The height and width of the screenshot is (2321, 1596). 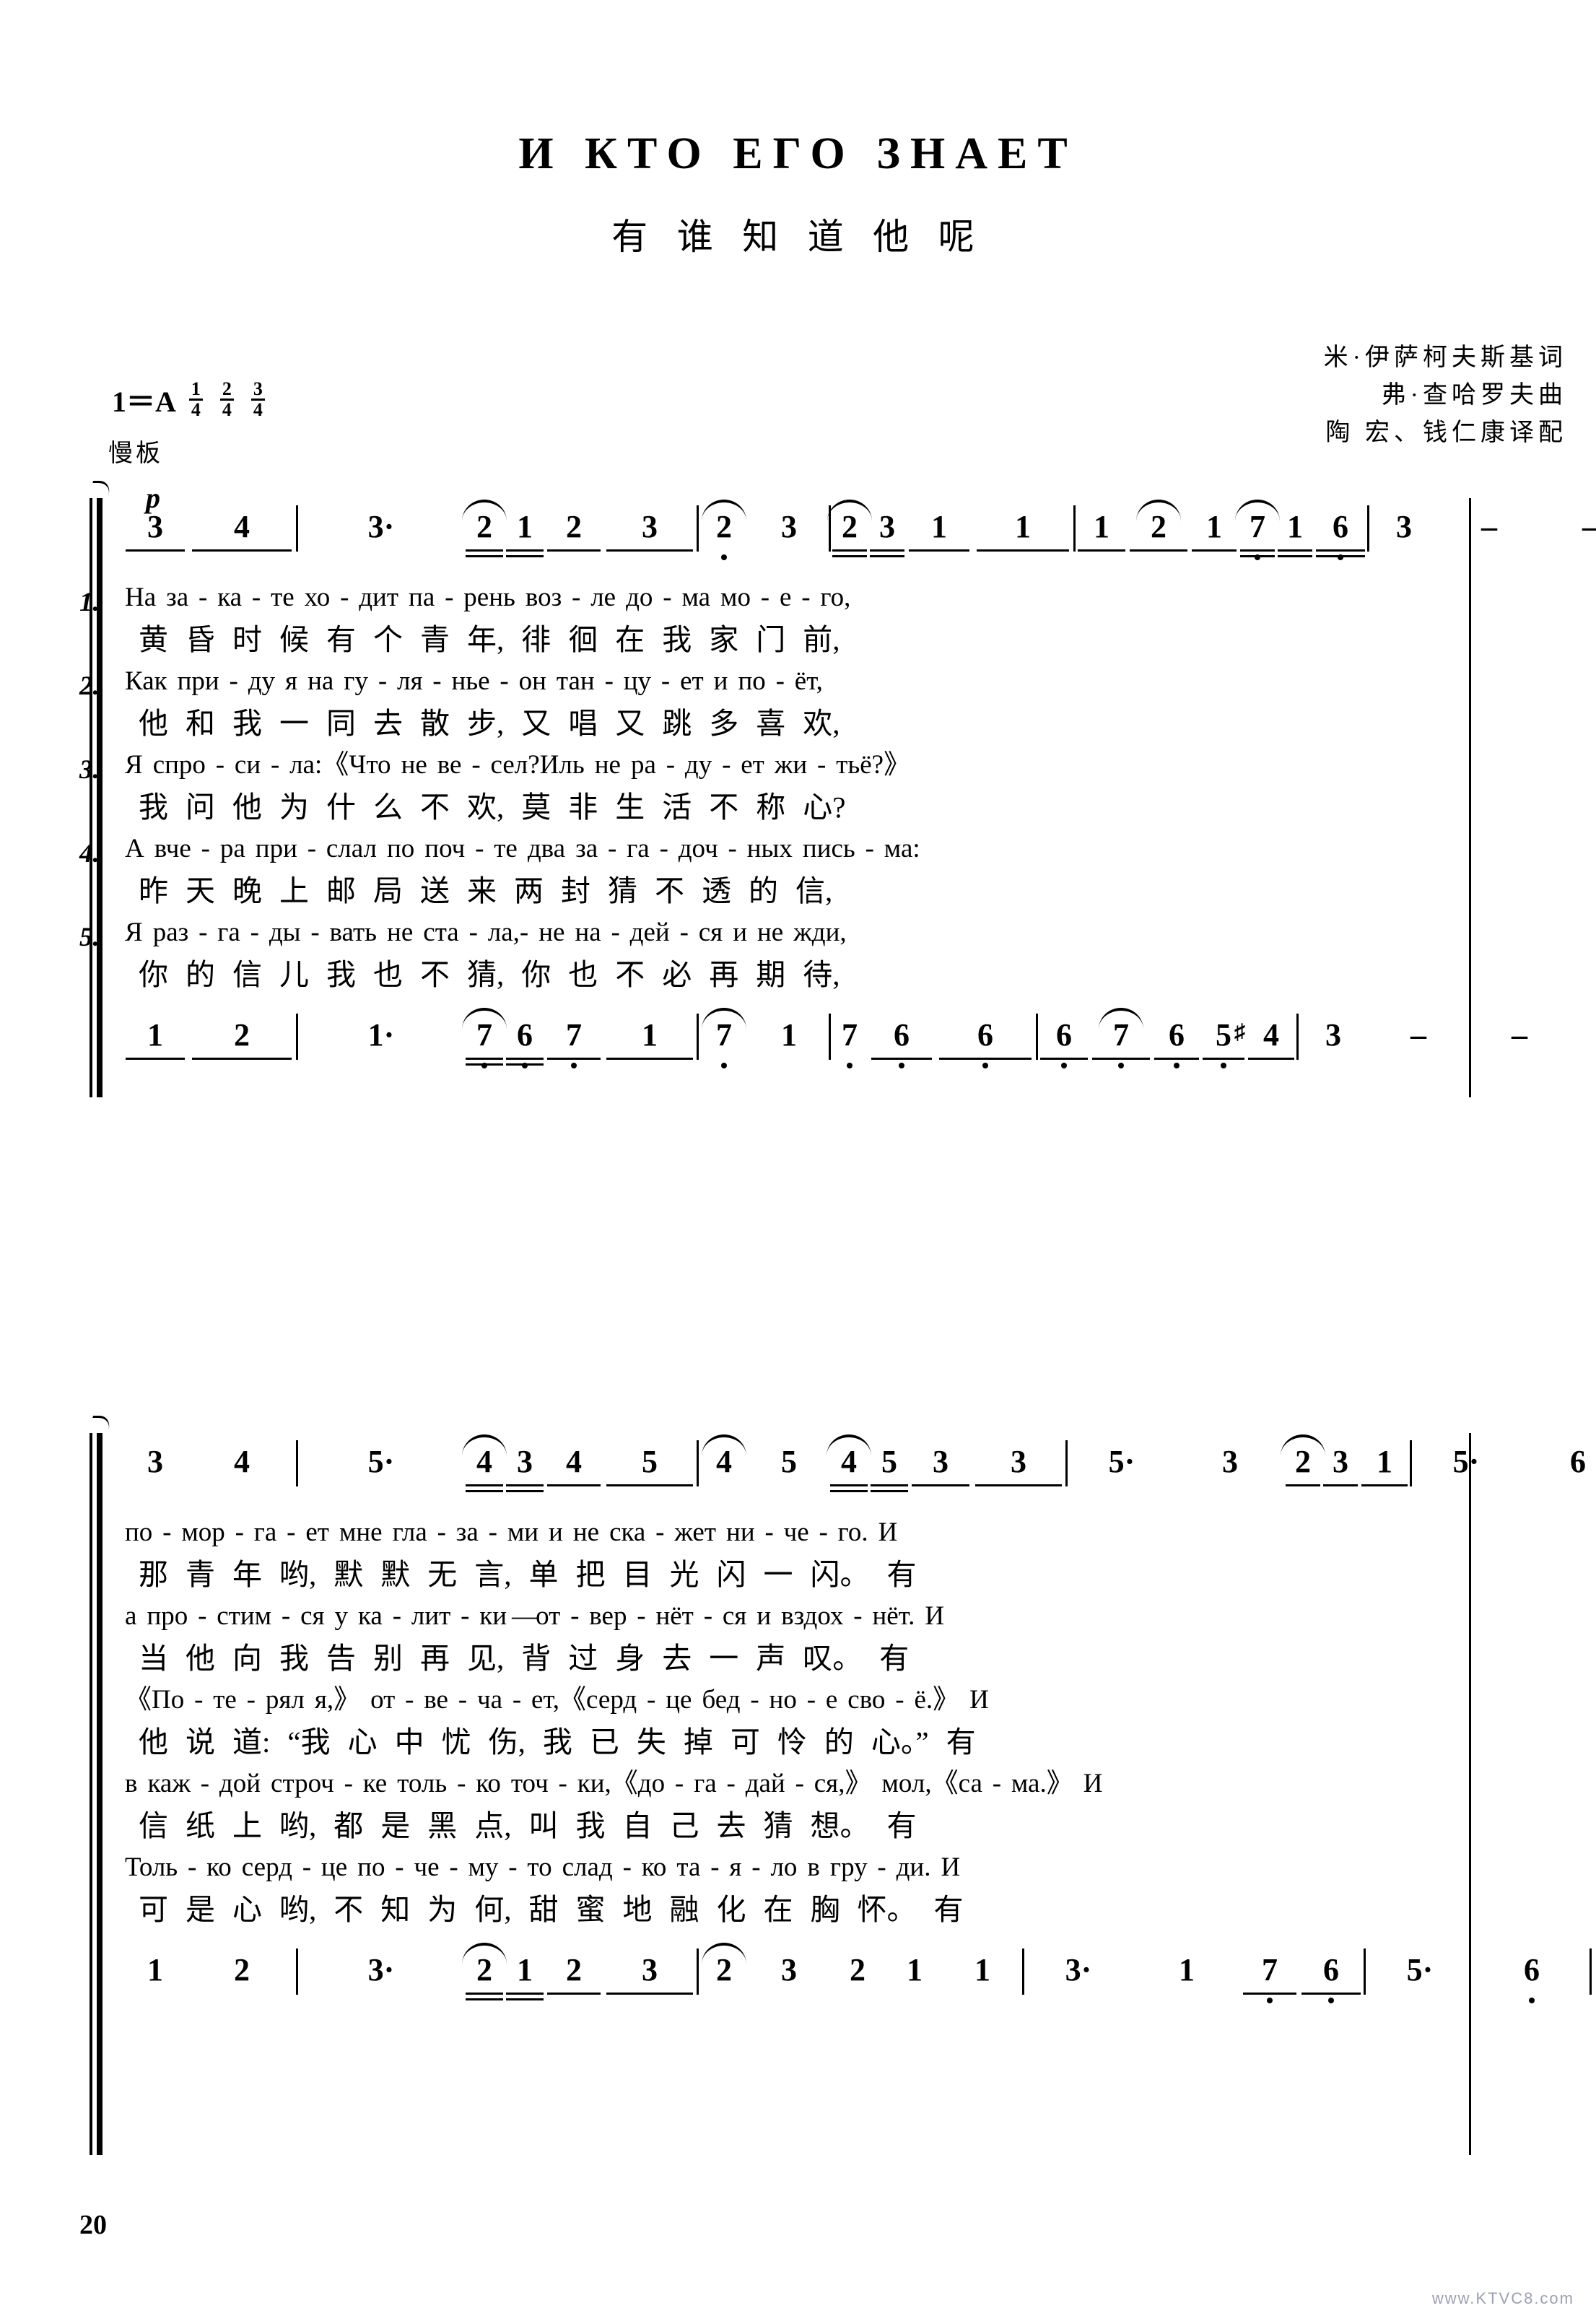 What do you see at coordinates (169, 1784) in the screenshot?
I see `lyric-syllable-ru: каж` at bounding box center [169, 1784].